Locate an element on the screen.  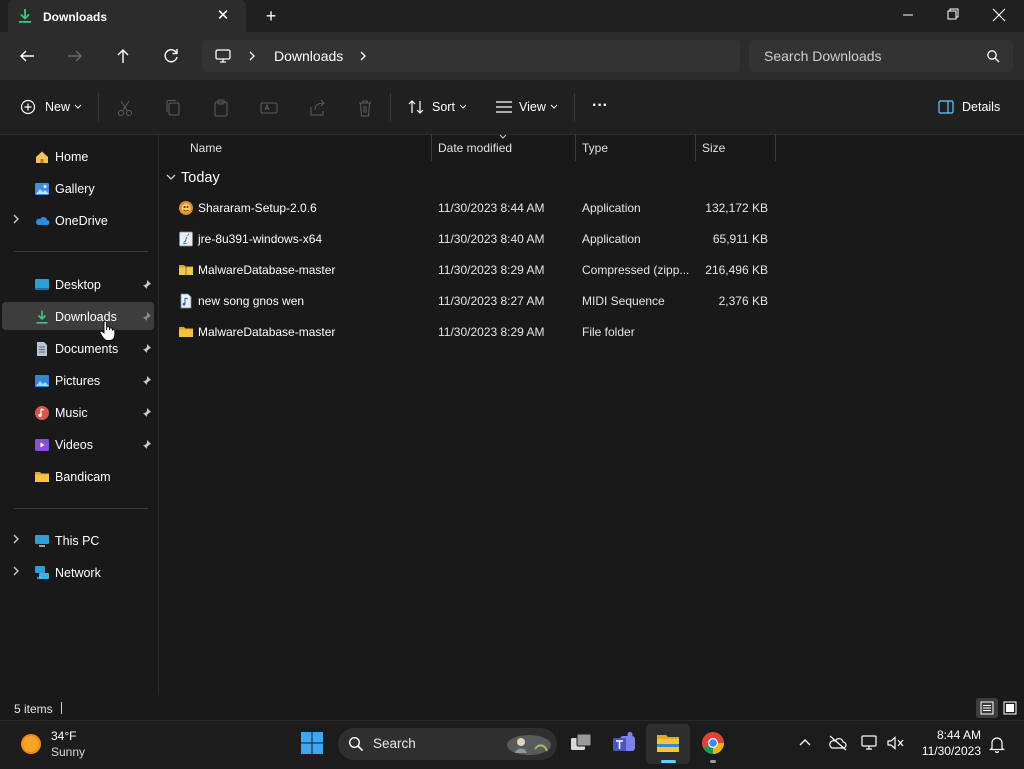
copy-icon is located at coordinates (173, 108).